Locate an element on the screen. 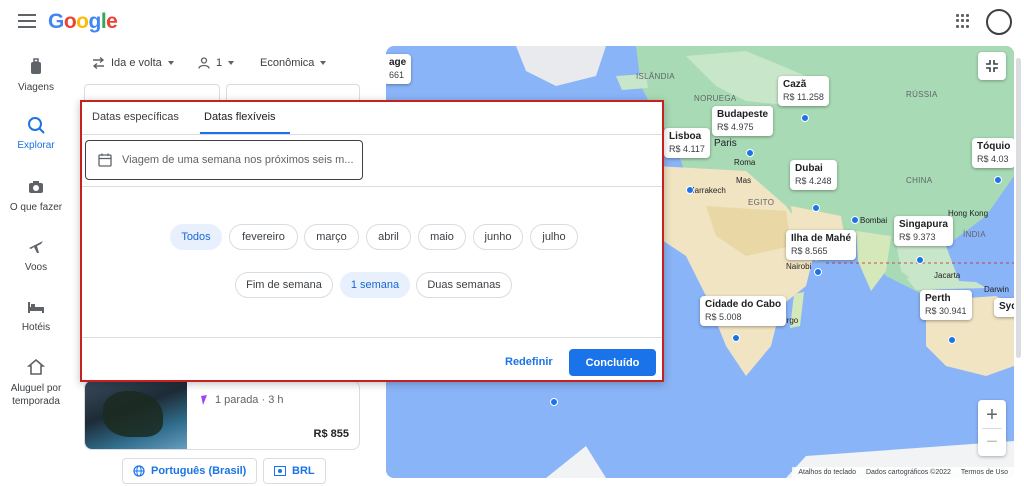  map-price-pin: Cazã R$ 11.258 is located at coordinates (803, 91).